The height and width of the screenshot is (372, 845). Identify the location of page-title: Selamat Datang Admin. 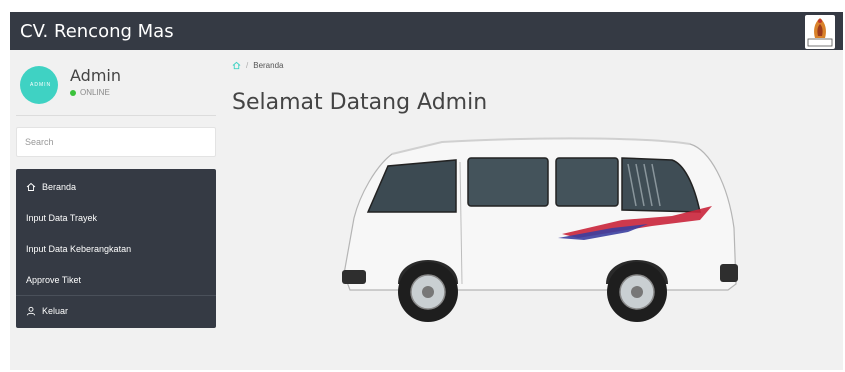
(360, 102).